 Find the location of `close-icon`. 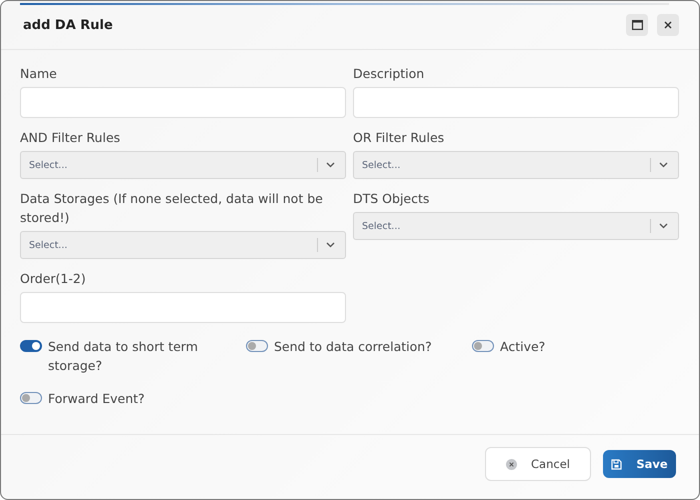

close-icon is located at coordinates (668, 25).